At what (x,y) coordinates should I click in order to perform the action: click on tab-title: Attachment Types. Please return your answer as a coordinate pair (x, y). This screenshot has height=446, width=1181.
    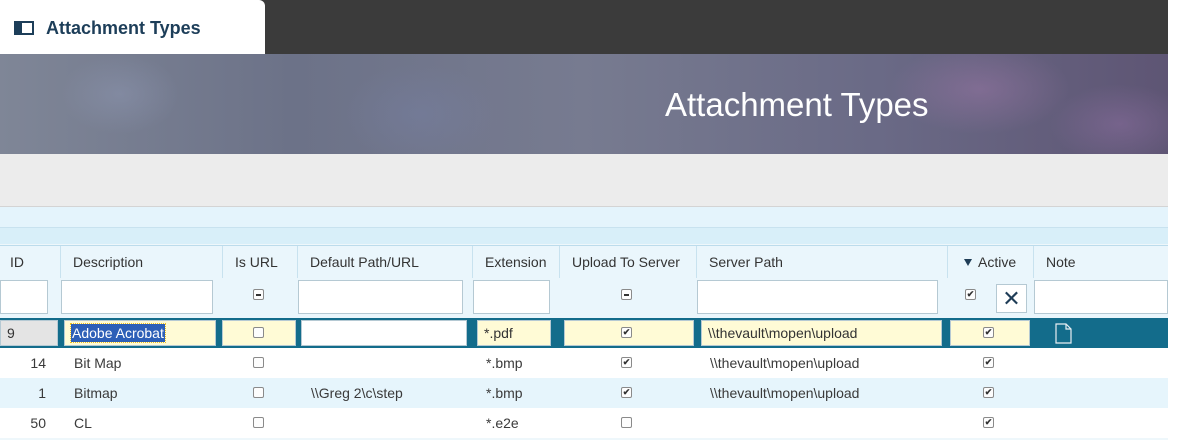
    Looking at the image, I should click on (123, 27).